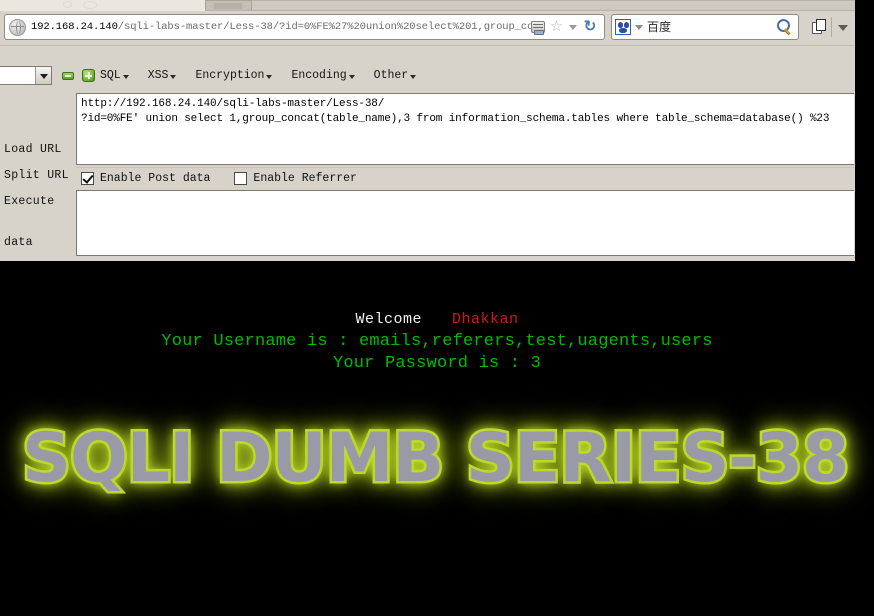 Image resolution: width=874 pixels, height=616 pixels. Describe the element at coordinates (623, 27) in the screenshot. I see `baidu-paw-icon` at that location.